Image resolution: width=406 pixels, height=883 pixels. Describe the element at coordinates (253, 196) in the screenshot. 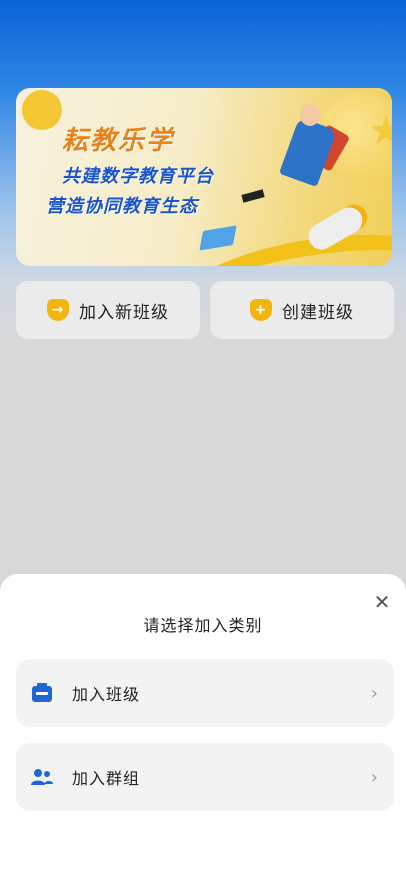

I see `graduation-cap-icon` at that location.